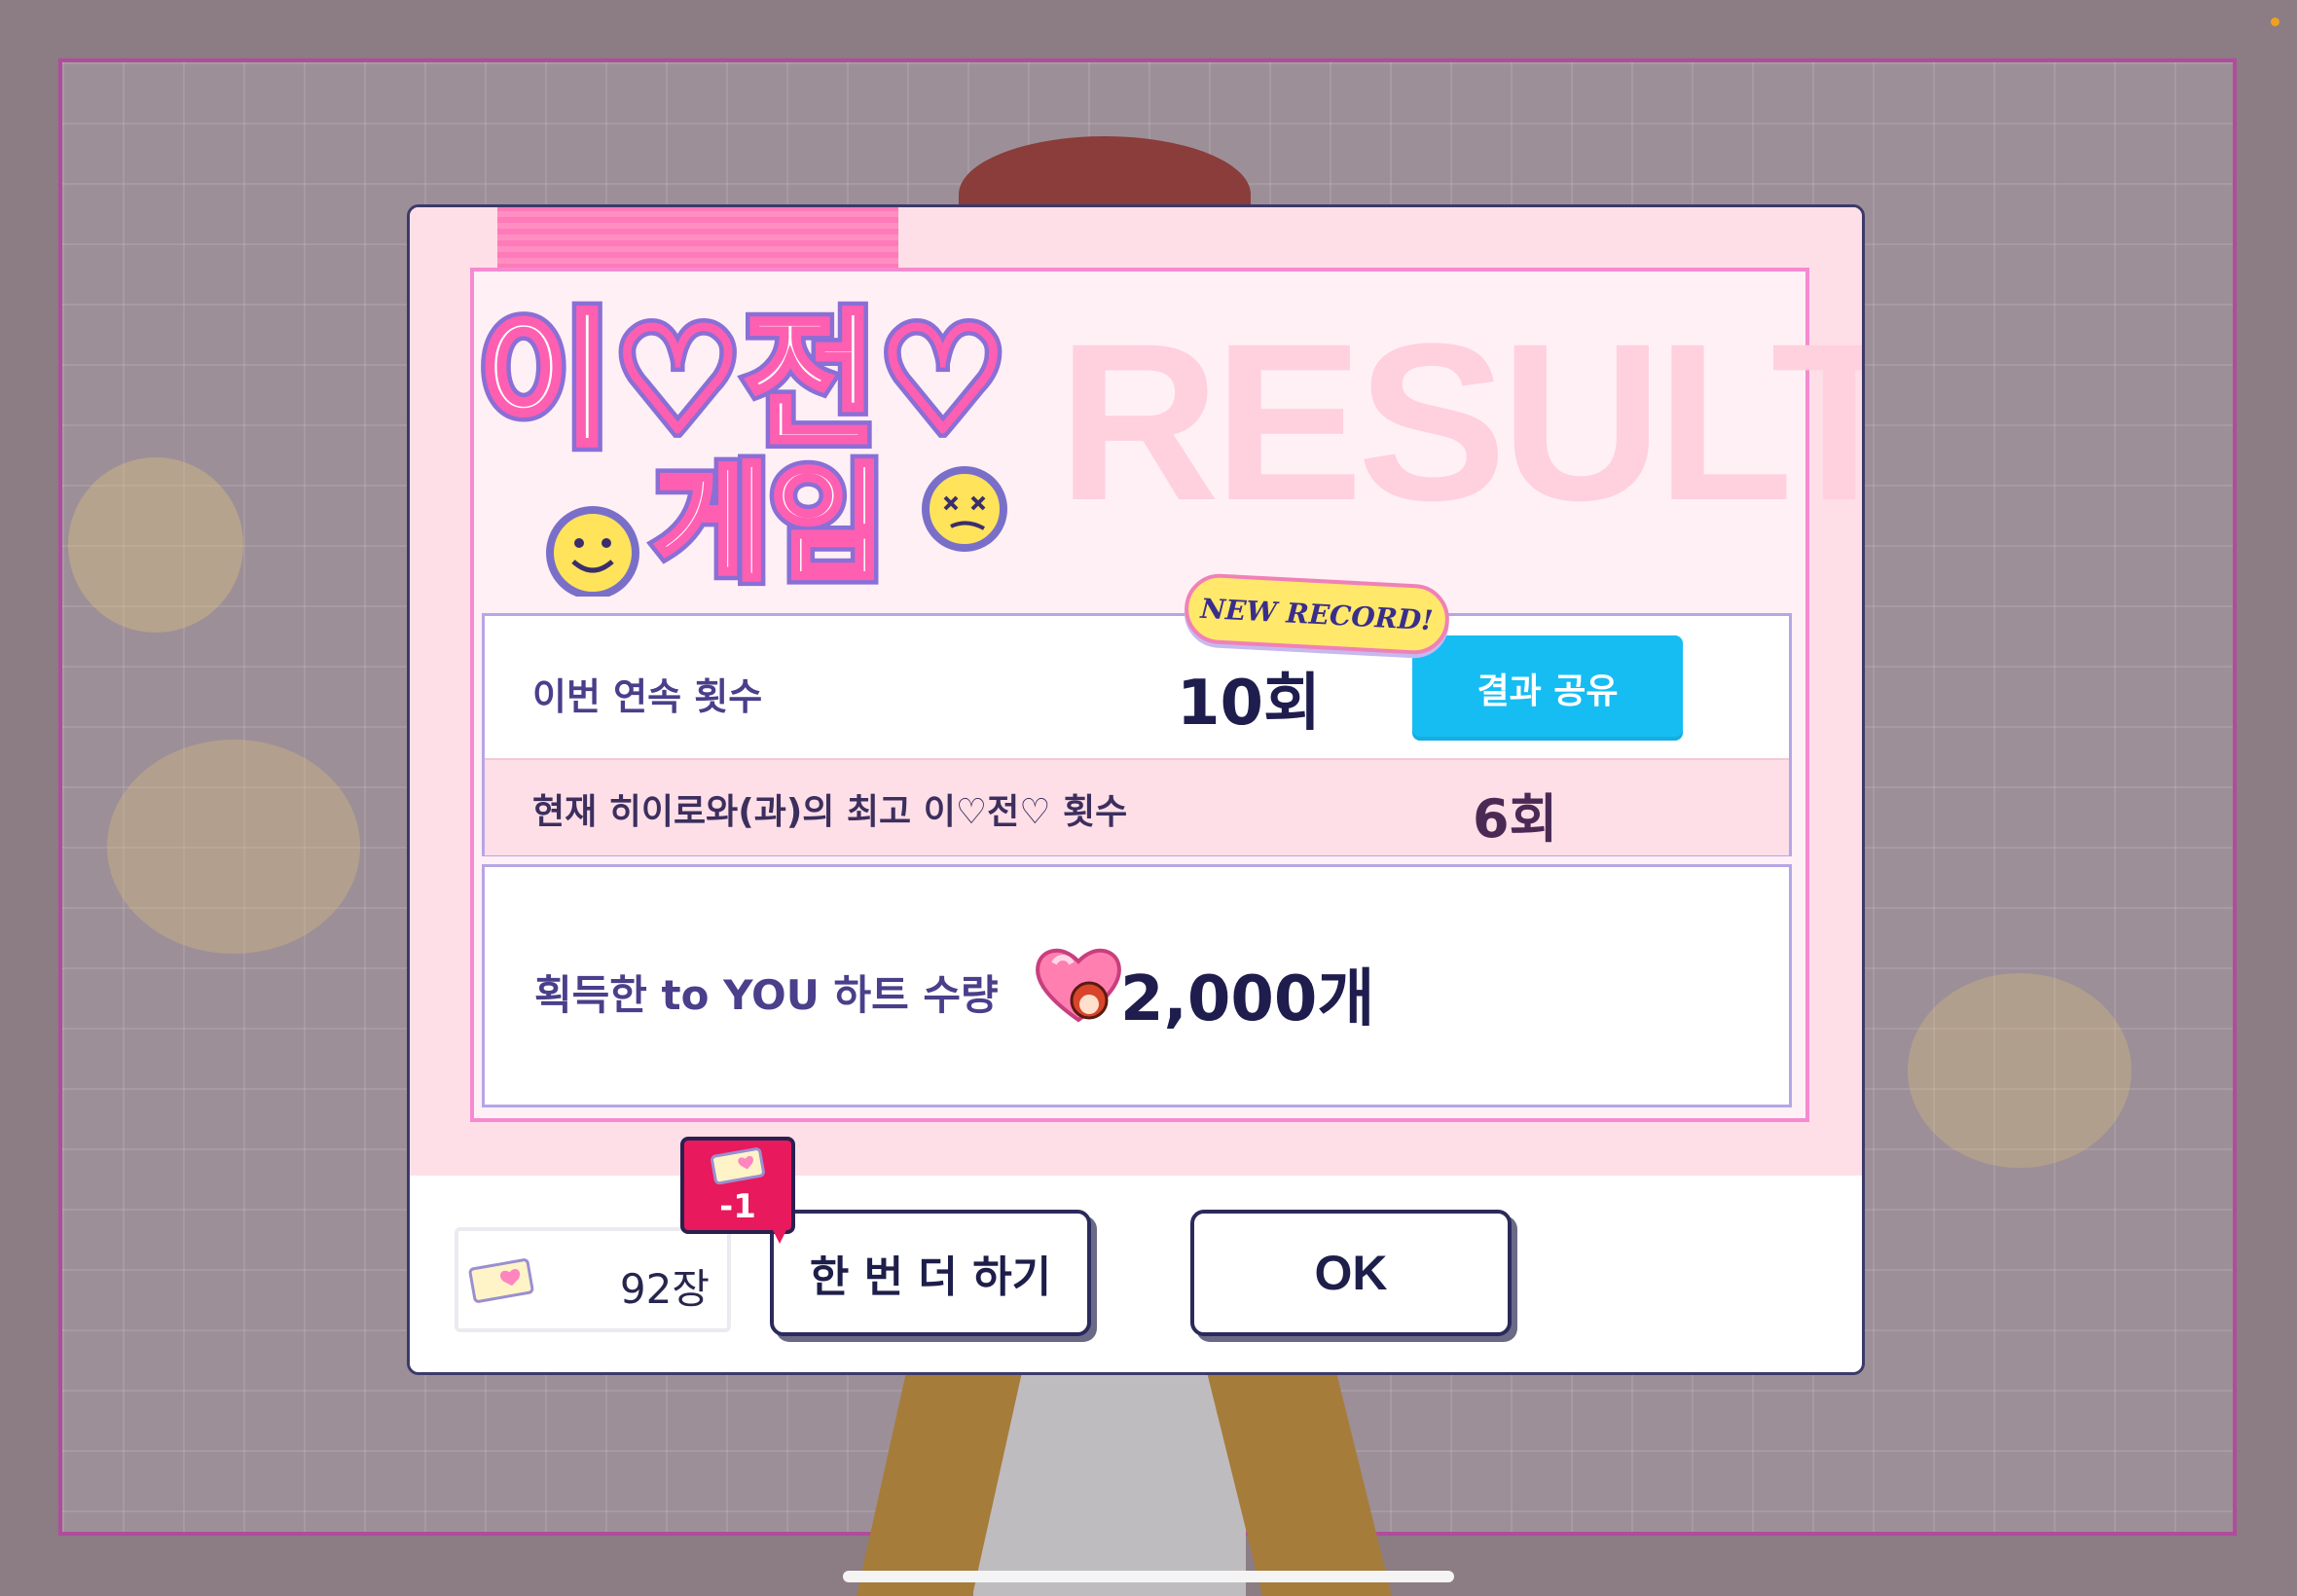  What do you see at coordinates (1548, 688) in the screenshot?
I see `share-result-button: 결과 공유` at bounding box center [1548, 688].